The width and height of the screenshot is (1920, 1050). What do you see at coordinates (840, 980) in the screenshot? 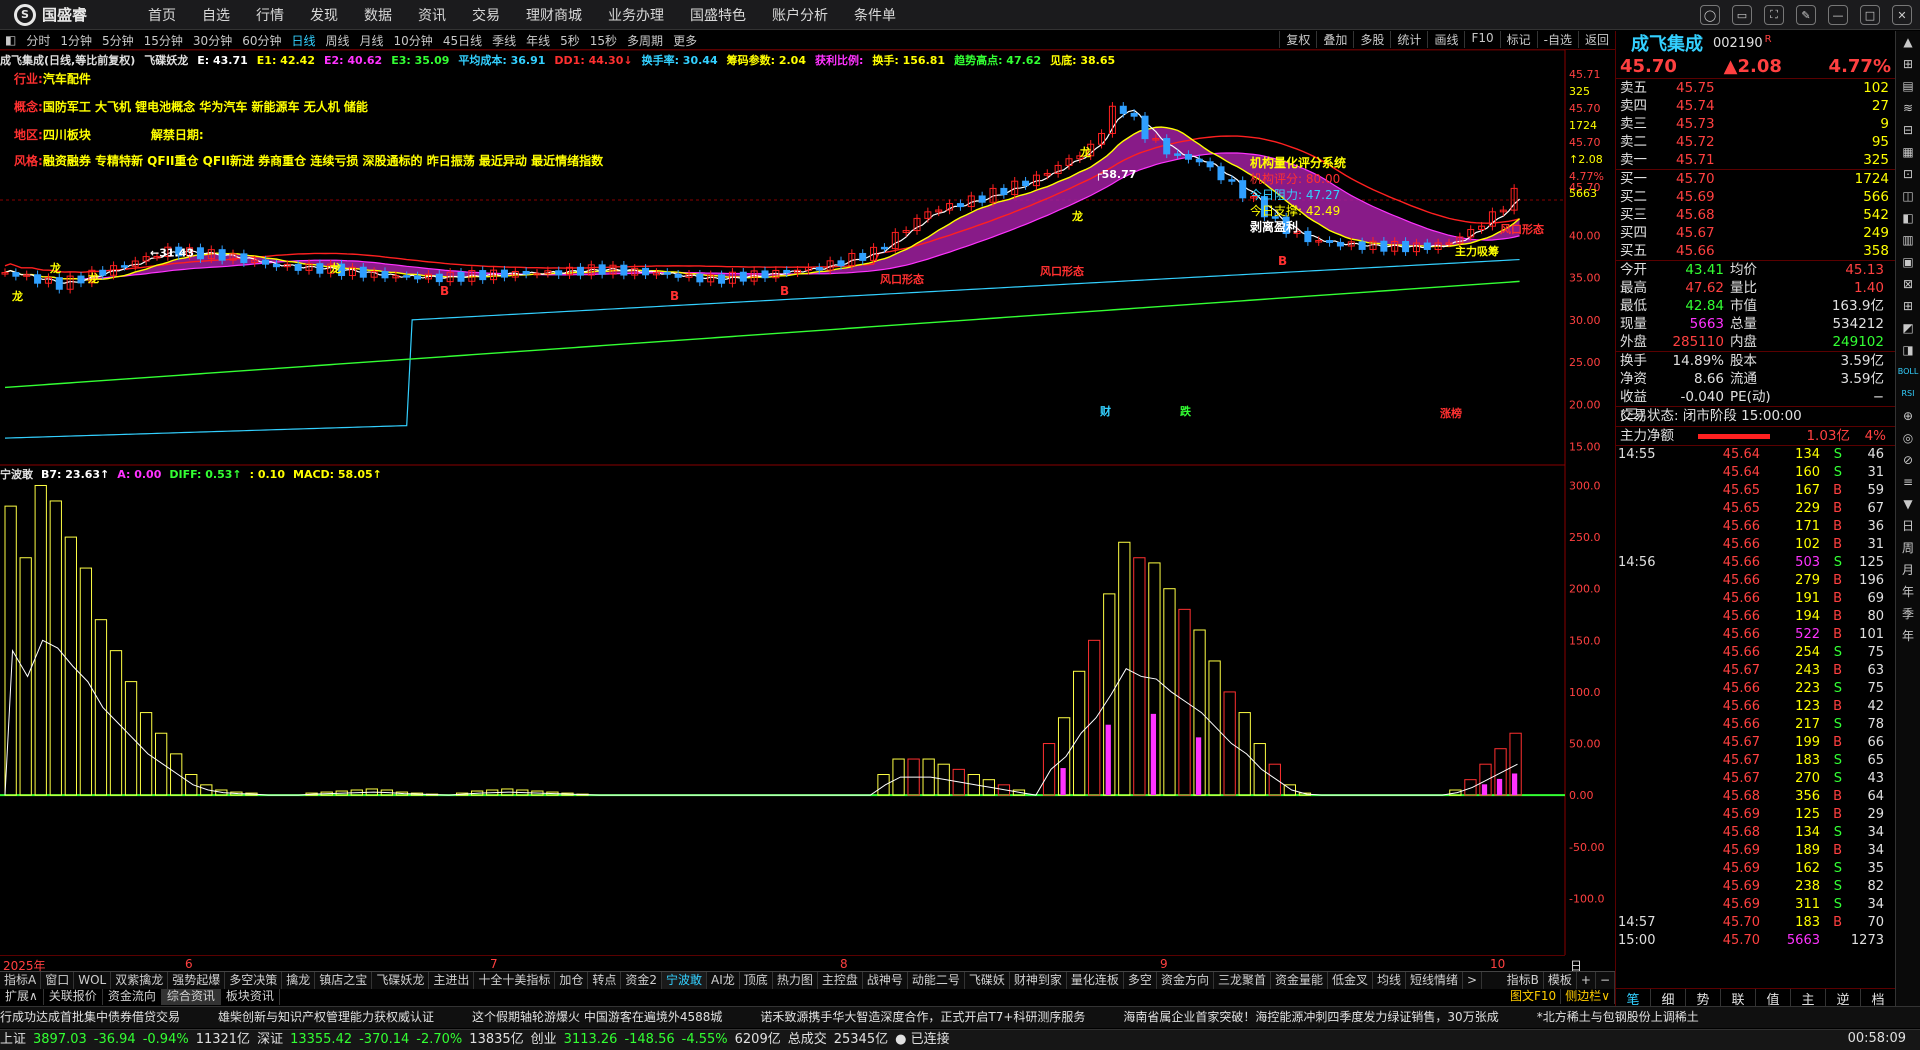
I see `indicator-tab-18: 主控盘` at bounding box center [840, 980].